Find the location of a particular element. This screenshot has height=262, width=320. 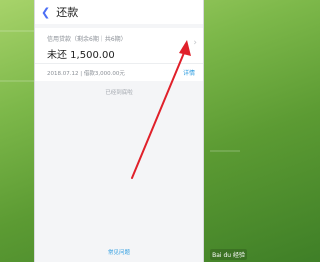

loan-date-amount: 2018.07.12 | 借款3,000.00元 is located at coordinates (86, 73).